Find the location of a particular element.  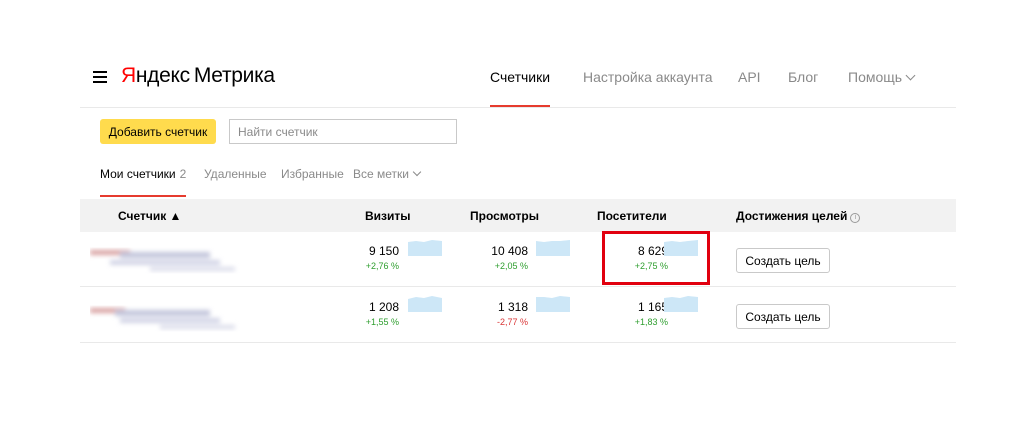

views-change: +2,05 % is located at coordinates (511, 266).